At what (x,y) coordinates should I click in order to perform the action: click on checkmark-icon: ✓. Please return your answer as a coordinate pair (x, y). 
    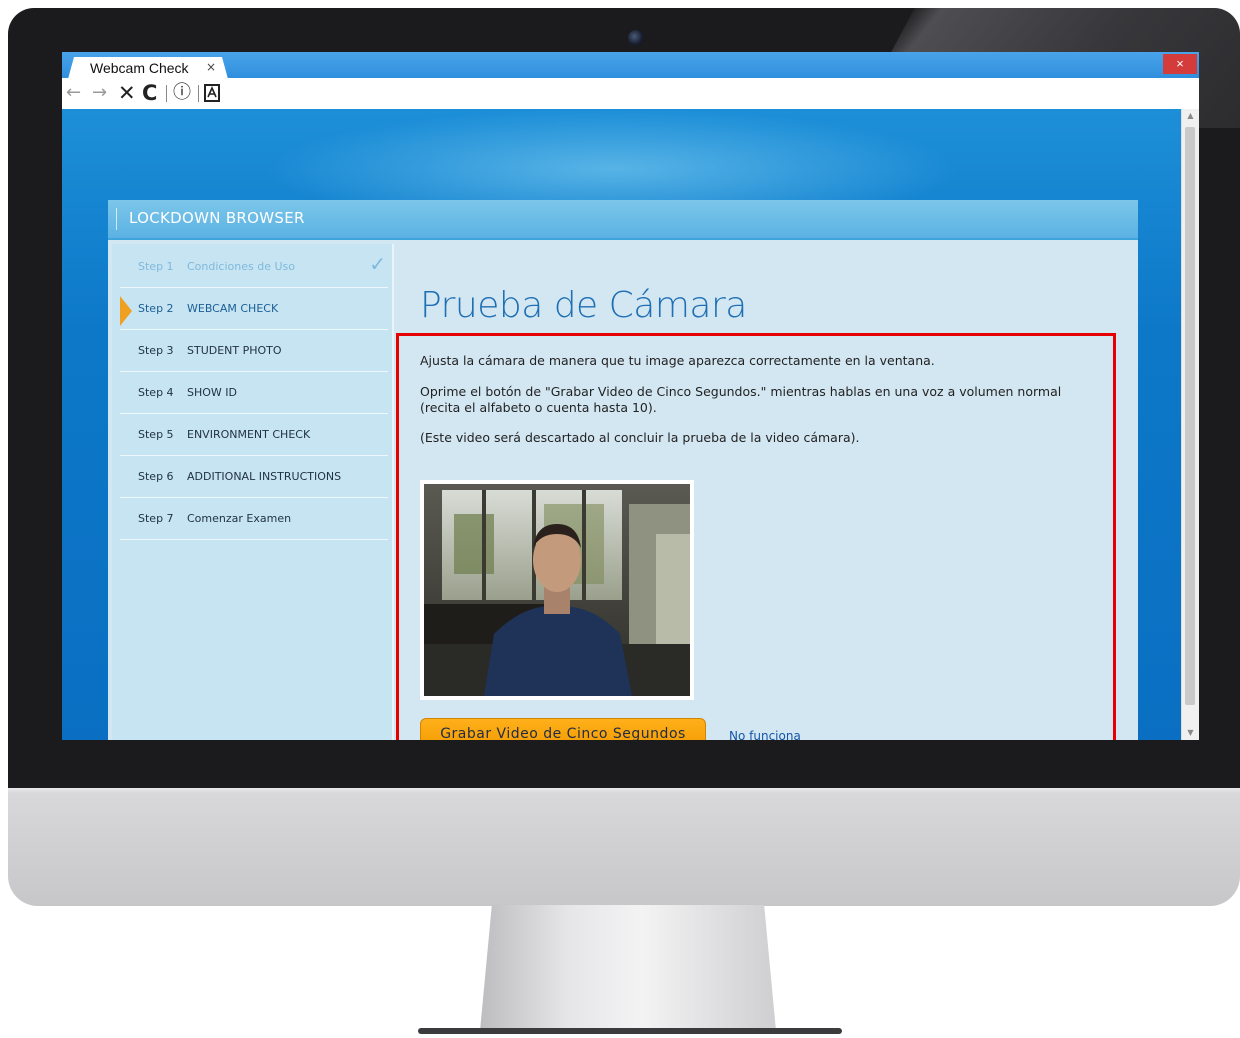
    Looking at the image, I should click on (377, 264).